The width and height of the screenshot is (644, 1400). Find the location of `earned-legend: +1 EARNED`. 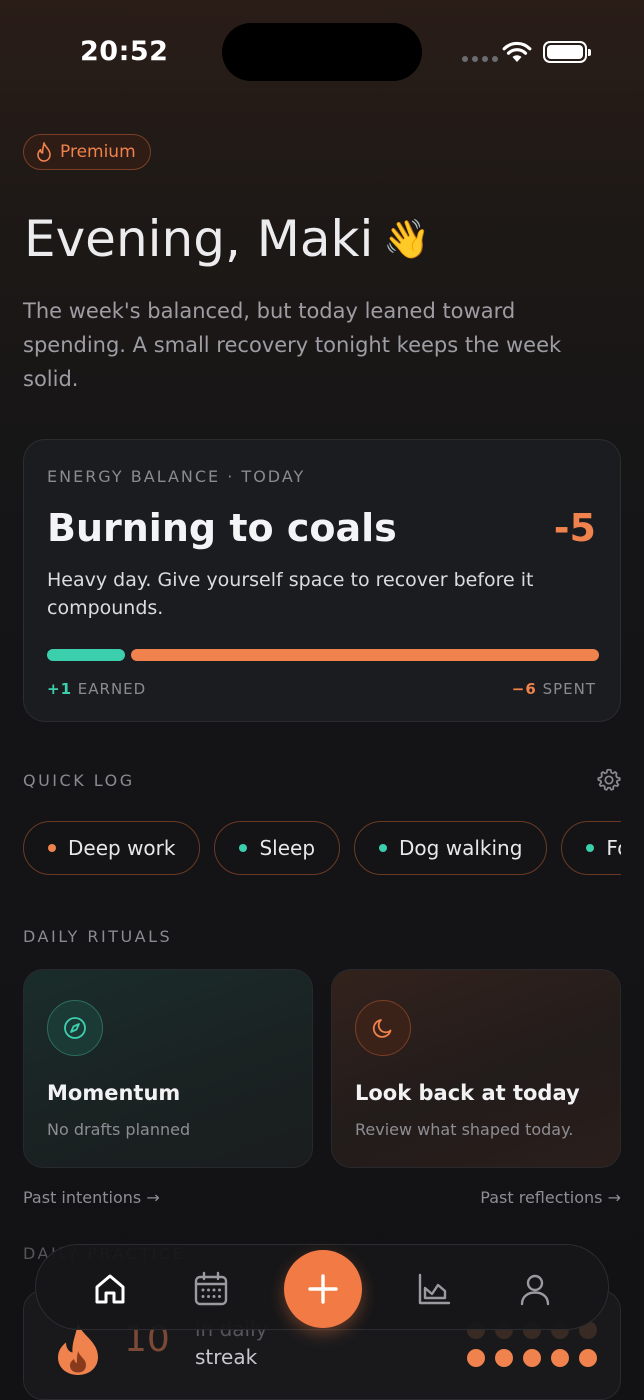

earned-legend: +1 EARNED is located at coordinates (96, 689).